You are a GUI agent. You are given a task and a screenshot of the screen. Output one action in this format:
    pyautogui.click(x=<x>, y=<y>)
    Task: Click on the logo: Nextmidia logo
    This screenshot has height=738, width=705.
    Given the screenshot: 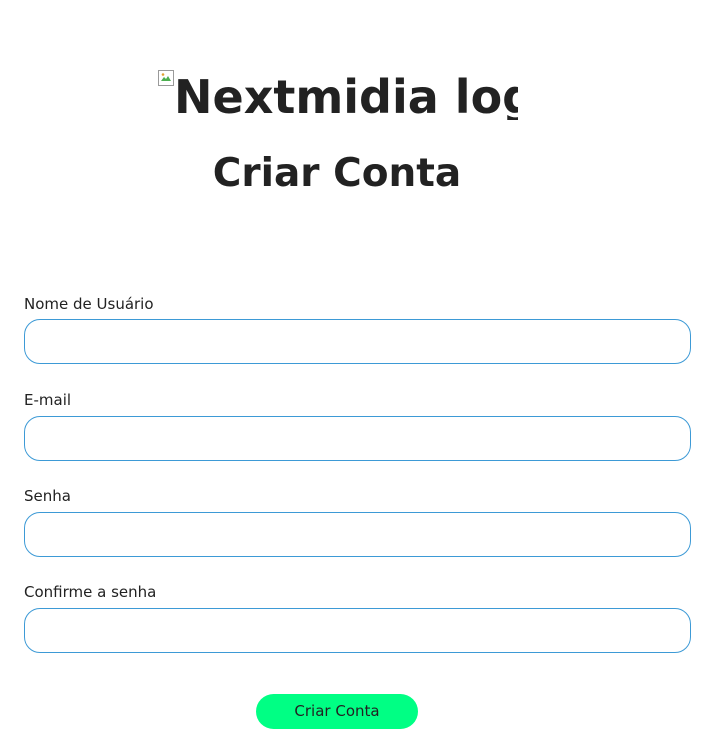 What is the action you would take?
    pyautogui.click(x=338, y=94)
    